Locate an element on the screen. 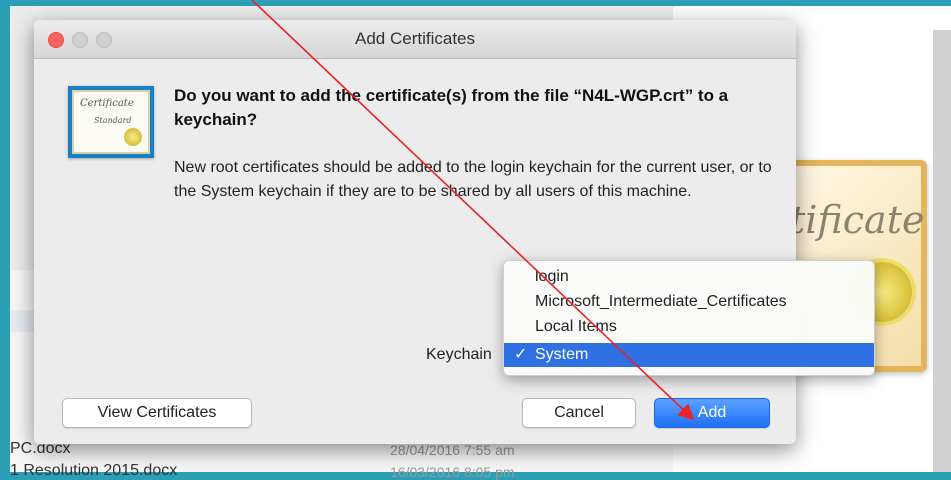 Image resolution: width=951 pixels, height=480 pixels. seal-icon is located at coordinates (133, 137).